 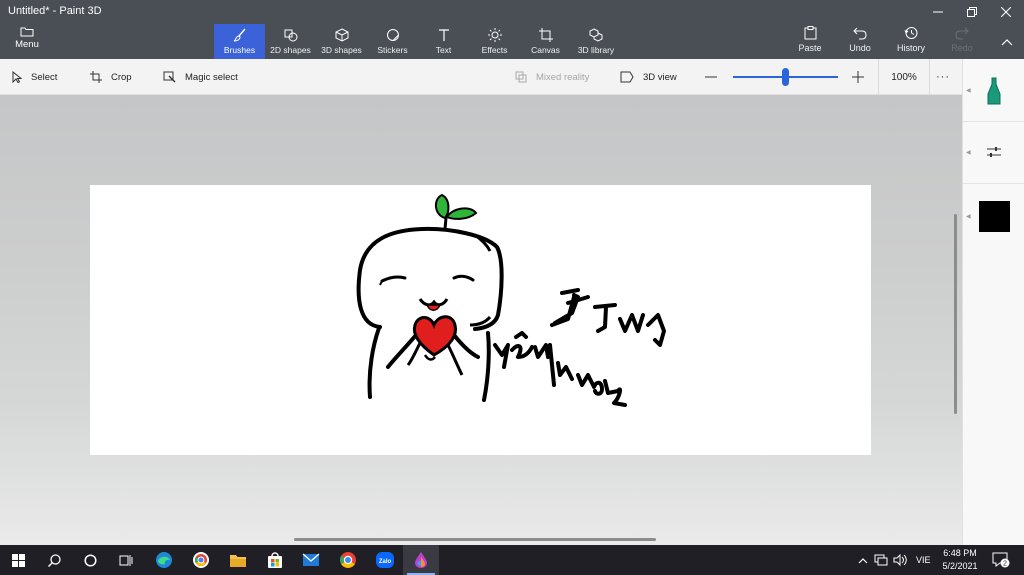 I want to click on cortana-icon, so click(x=90, y=560).